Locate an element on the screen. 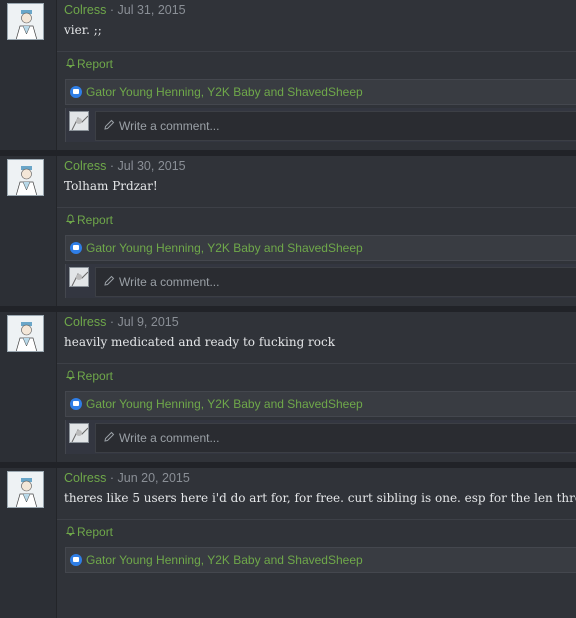 Image resolution: width=576 pixels, height=618 pixels. post-date: Jul 31, 2015 is located at coordinates (152, 10).